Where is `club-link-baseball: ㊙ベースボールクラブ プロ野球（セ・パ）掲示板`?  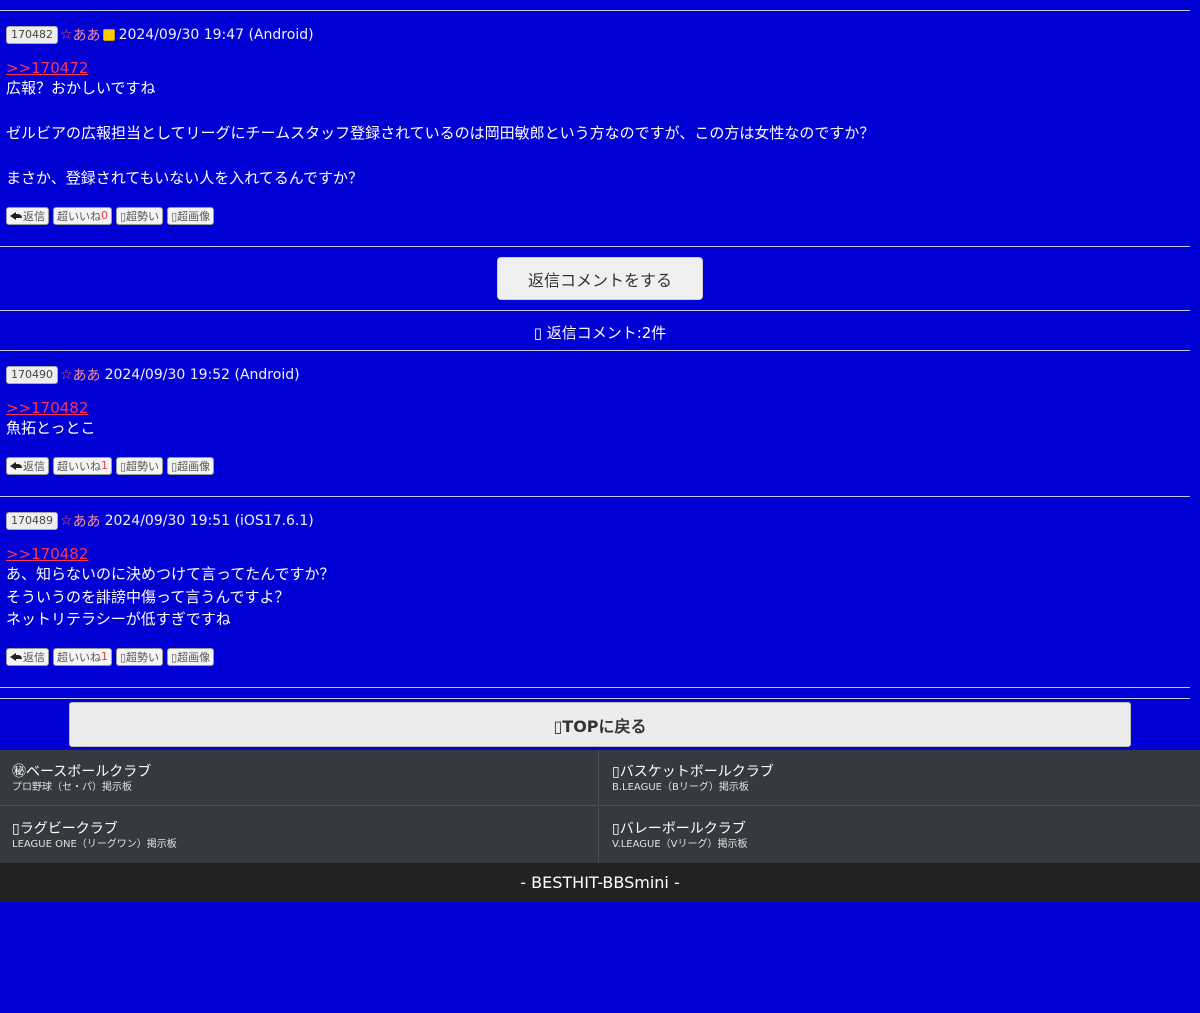
club-link-baseball: ㊙ベースボールクラブ プロ野球（セ・パ）掲示板 is located at coordinates (299, 778).